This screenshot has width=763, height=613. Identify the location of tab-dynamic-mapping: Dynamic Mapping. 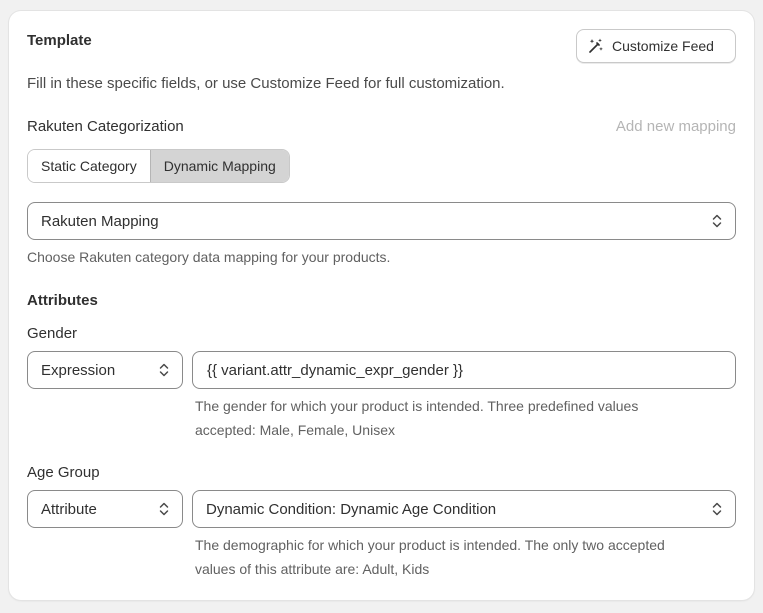
(219, 166).